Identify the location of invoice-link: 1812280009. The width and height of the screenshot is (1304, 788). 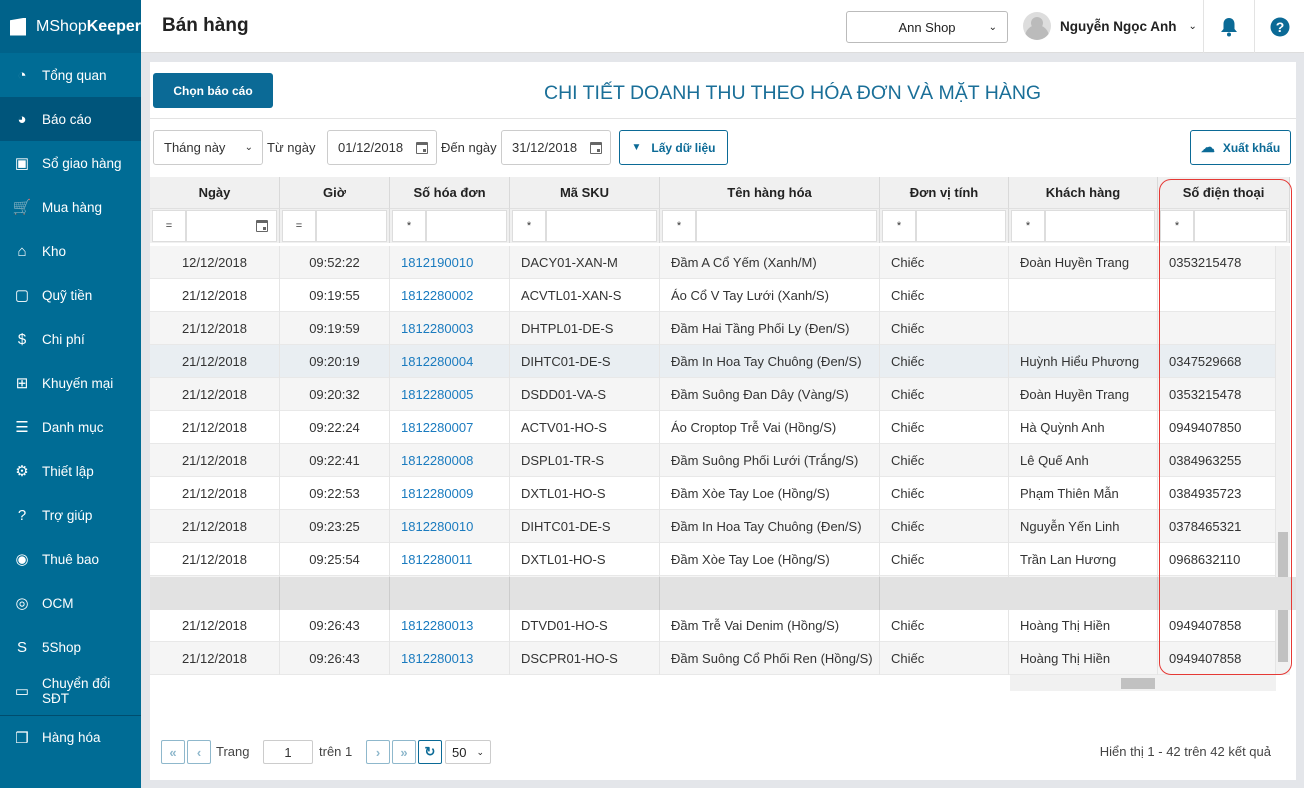
(450, 493).